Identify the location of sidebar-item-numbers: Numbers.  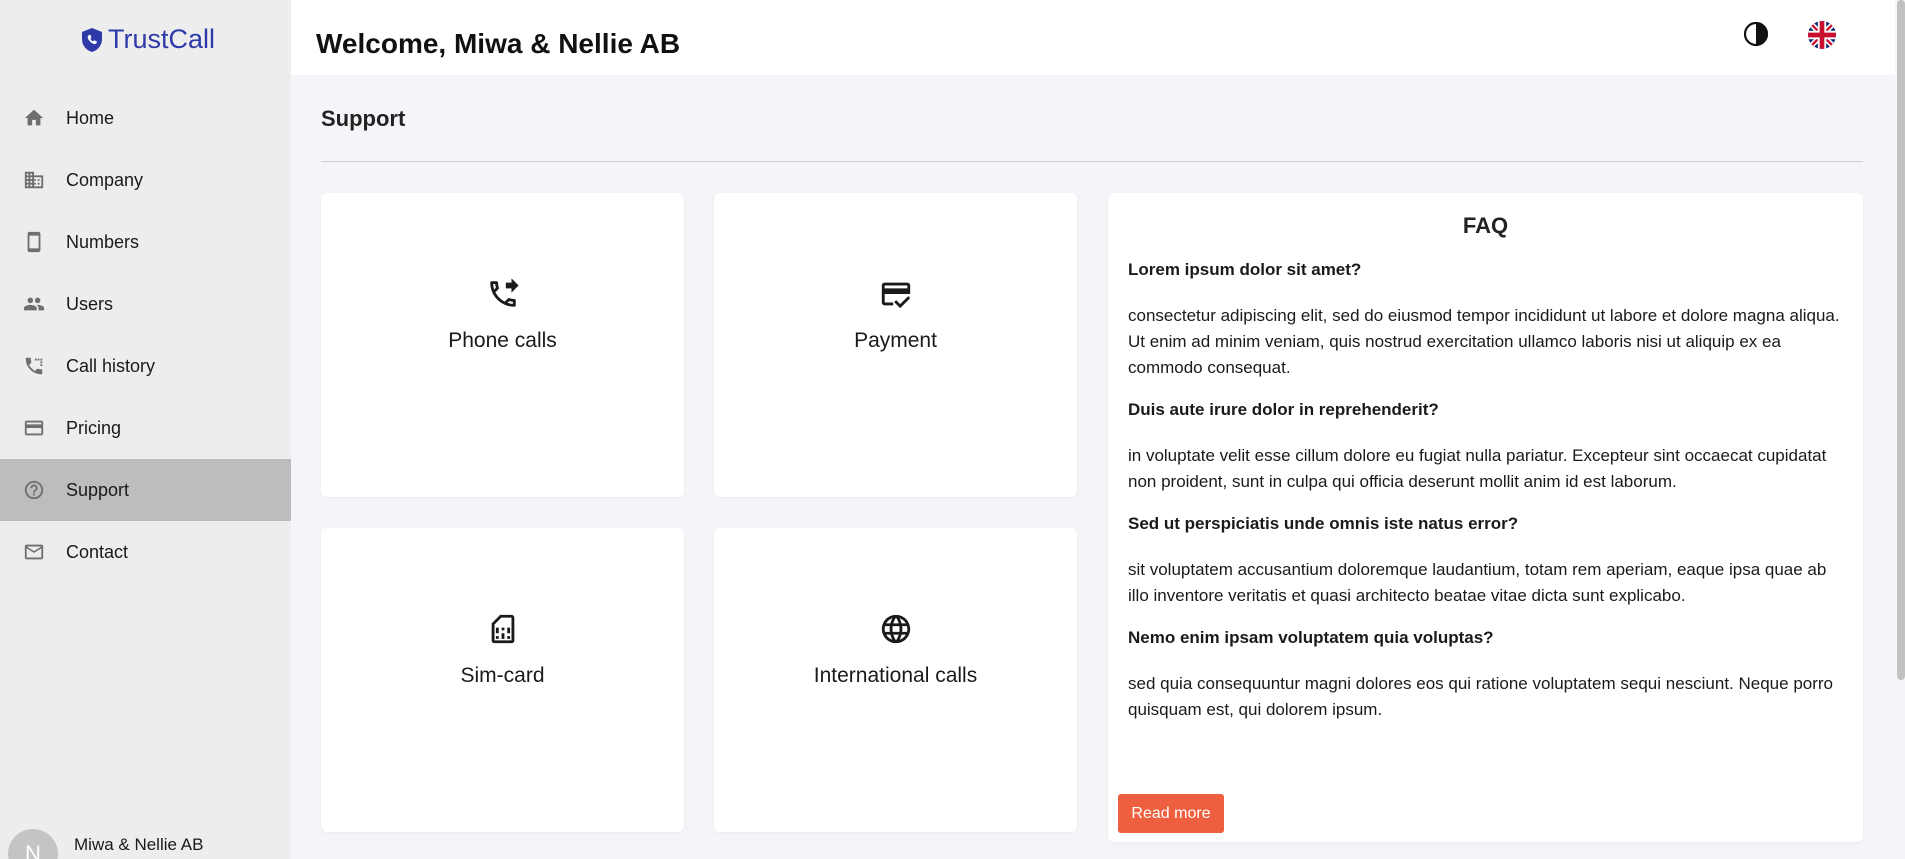
(145, 242).